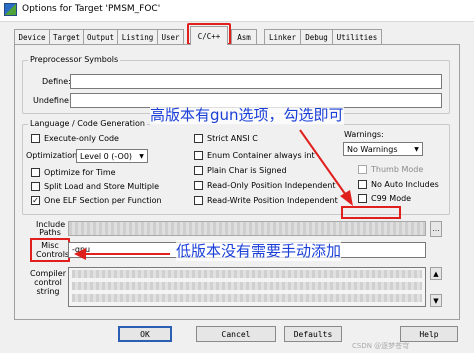 This screenshot has width=474, height=353. Describe the element at coordinates (381, 346) in the screenshot. I see `watermark: CSDN @逐梦苍穹` at that location.